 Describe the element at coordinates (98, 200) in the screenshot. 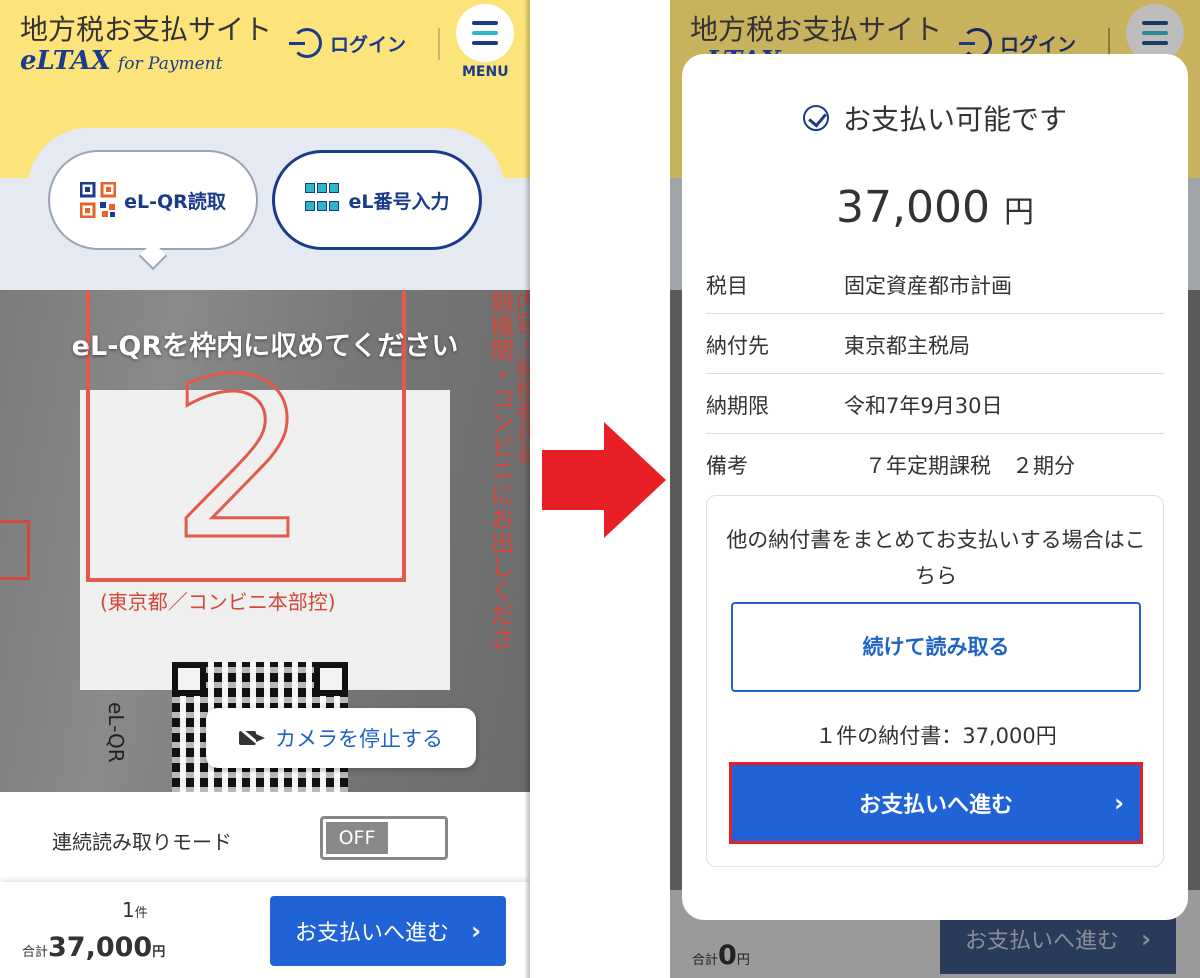

I see `qr-code-icon` at that location.